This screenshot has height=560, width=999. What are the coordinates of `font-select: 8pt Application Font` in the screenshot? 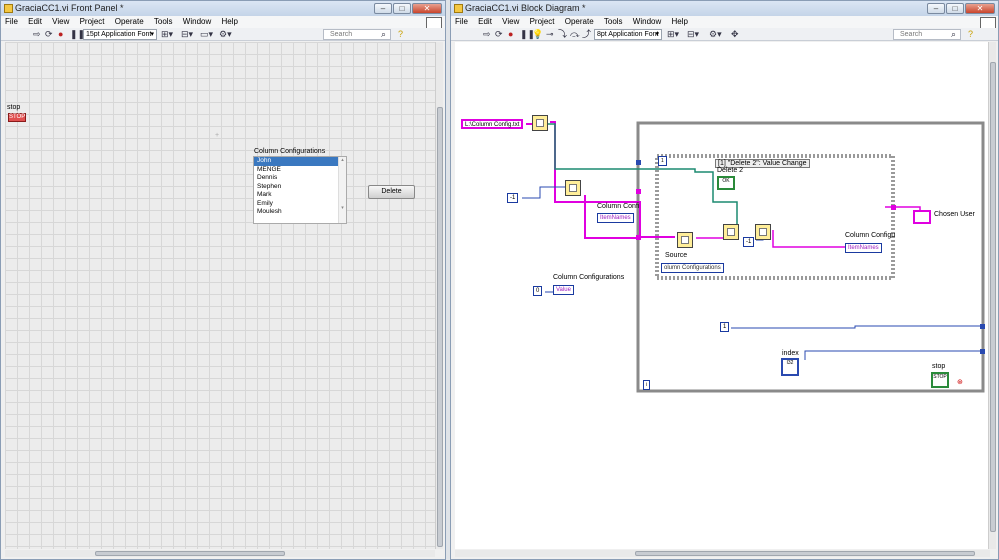 It's located at (628, 34).